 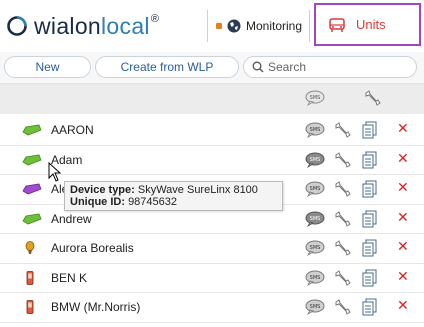 What do you see at coordinates (102, 190) in the screenshot?
I see `tooltip-device-type-label: Device type:` at bounding box center [102, 190].